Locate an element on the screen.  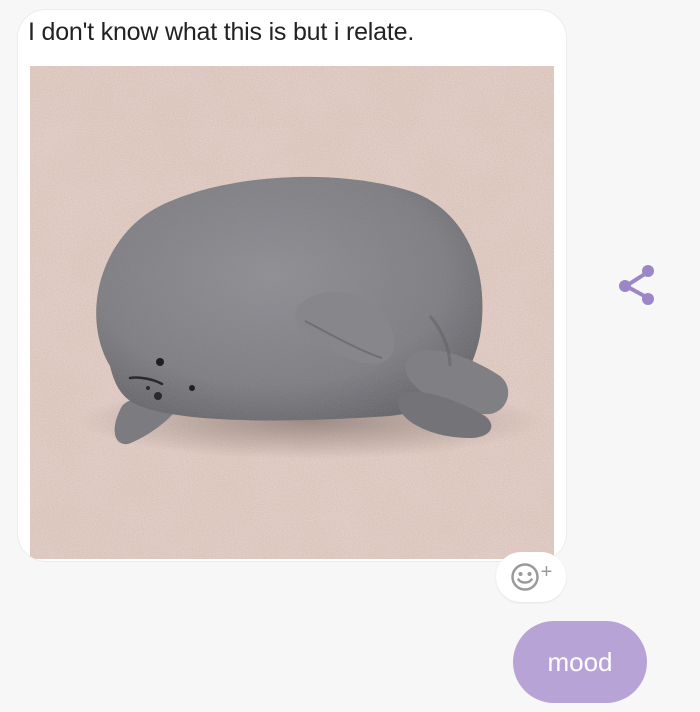
add-reaction-button: + is located at coordinates (531, 577).